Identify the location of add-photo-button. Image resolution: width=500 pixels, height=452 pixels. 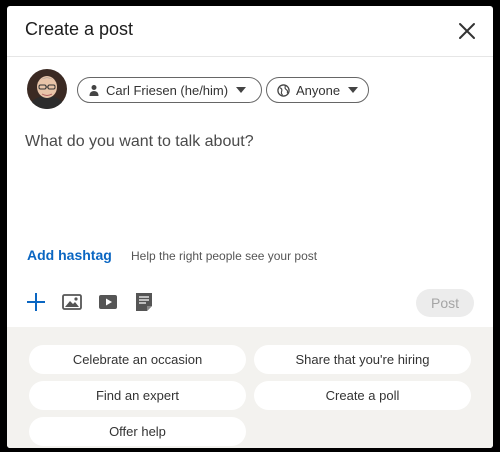
(72, 302).